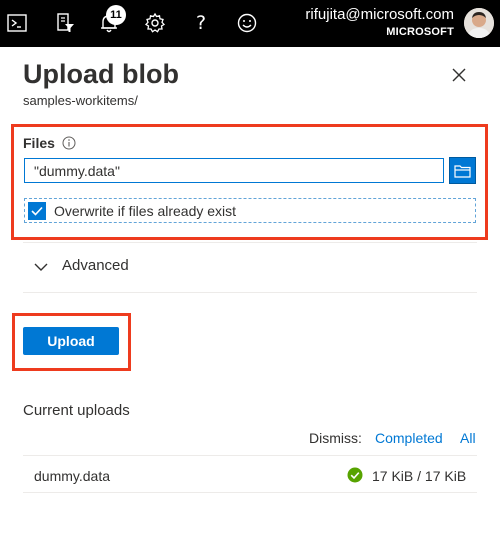 Image resolution: width=500 pixels, height=536 pixels. I want to click on checkmark-icon, so click(37, 211).